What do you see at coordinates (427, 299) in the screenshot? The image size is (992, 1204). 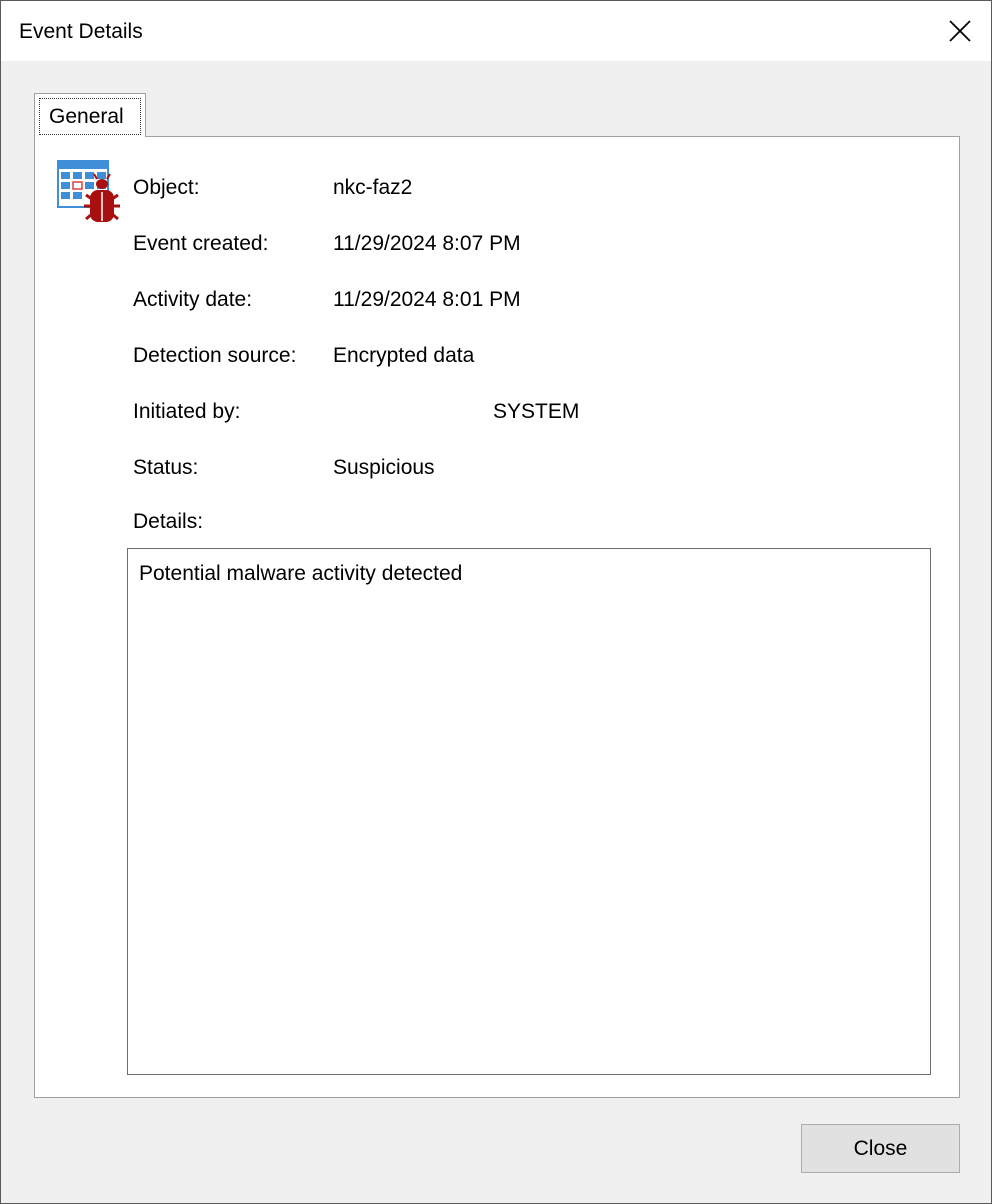 I see `activity-date-value: 11/29/2024 8:01 PM` at bounding box center [427, 299].